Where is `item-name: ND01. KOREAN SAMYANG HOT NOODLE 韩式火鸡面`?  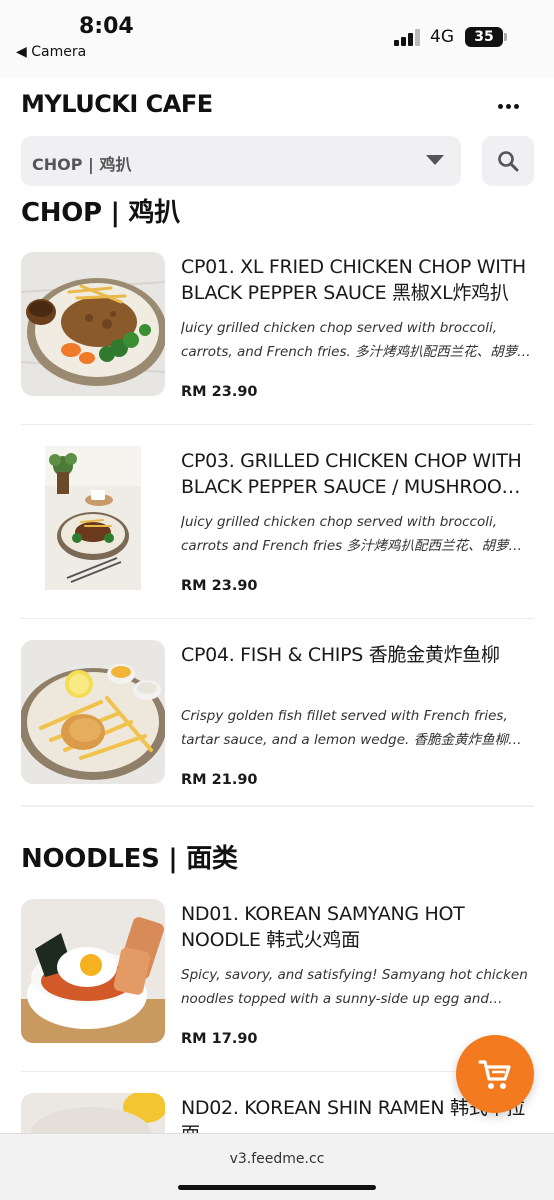
item-name: ND01. KOREAN SAMYANG HOT NOODLE 韩式火鸡面 is located at coordinates (323, 927).